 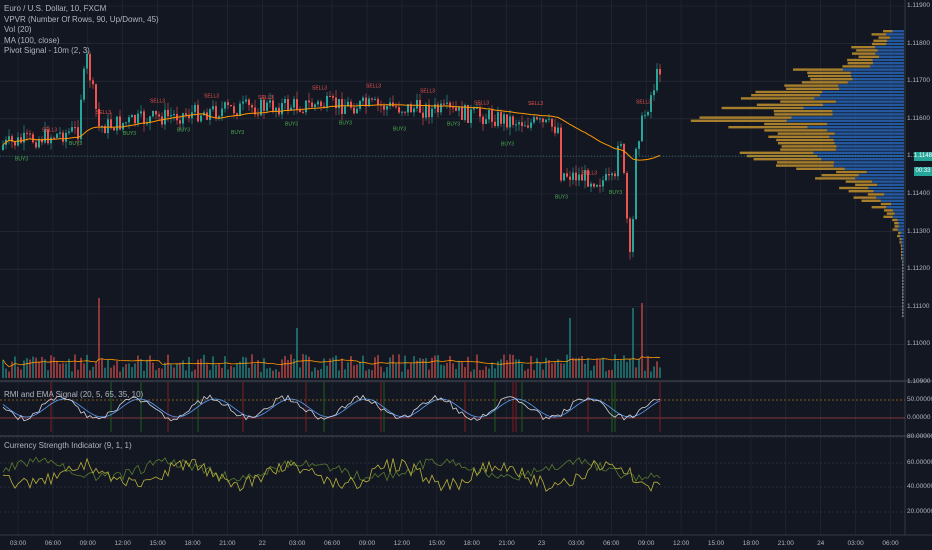 I want to click on rmi-pane-title: RMI and EMA Signal (20, 5, 65, 35, 10), so click(x=73, y=394).